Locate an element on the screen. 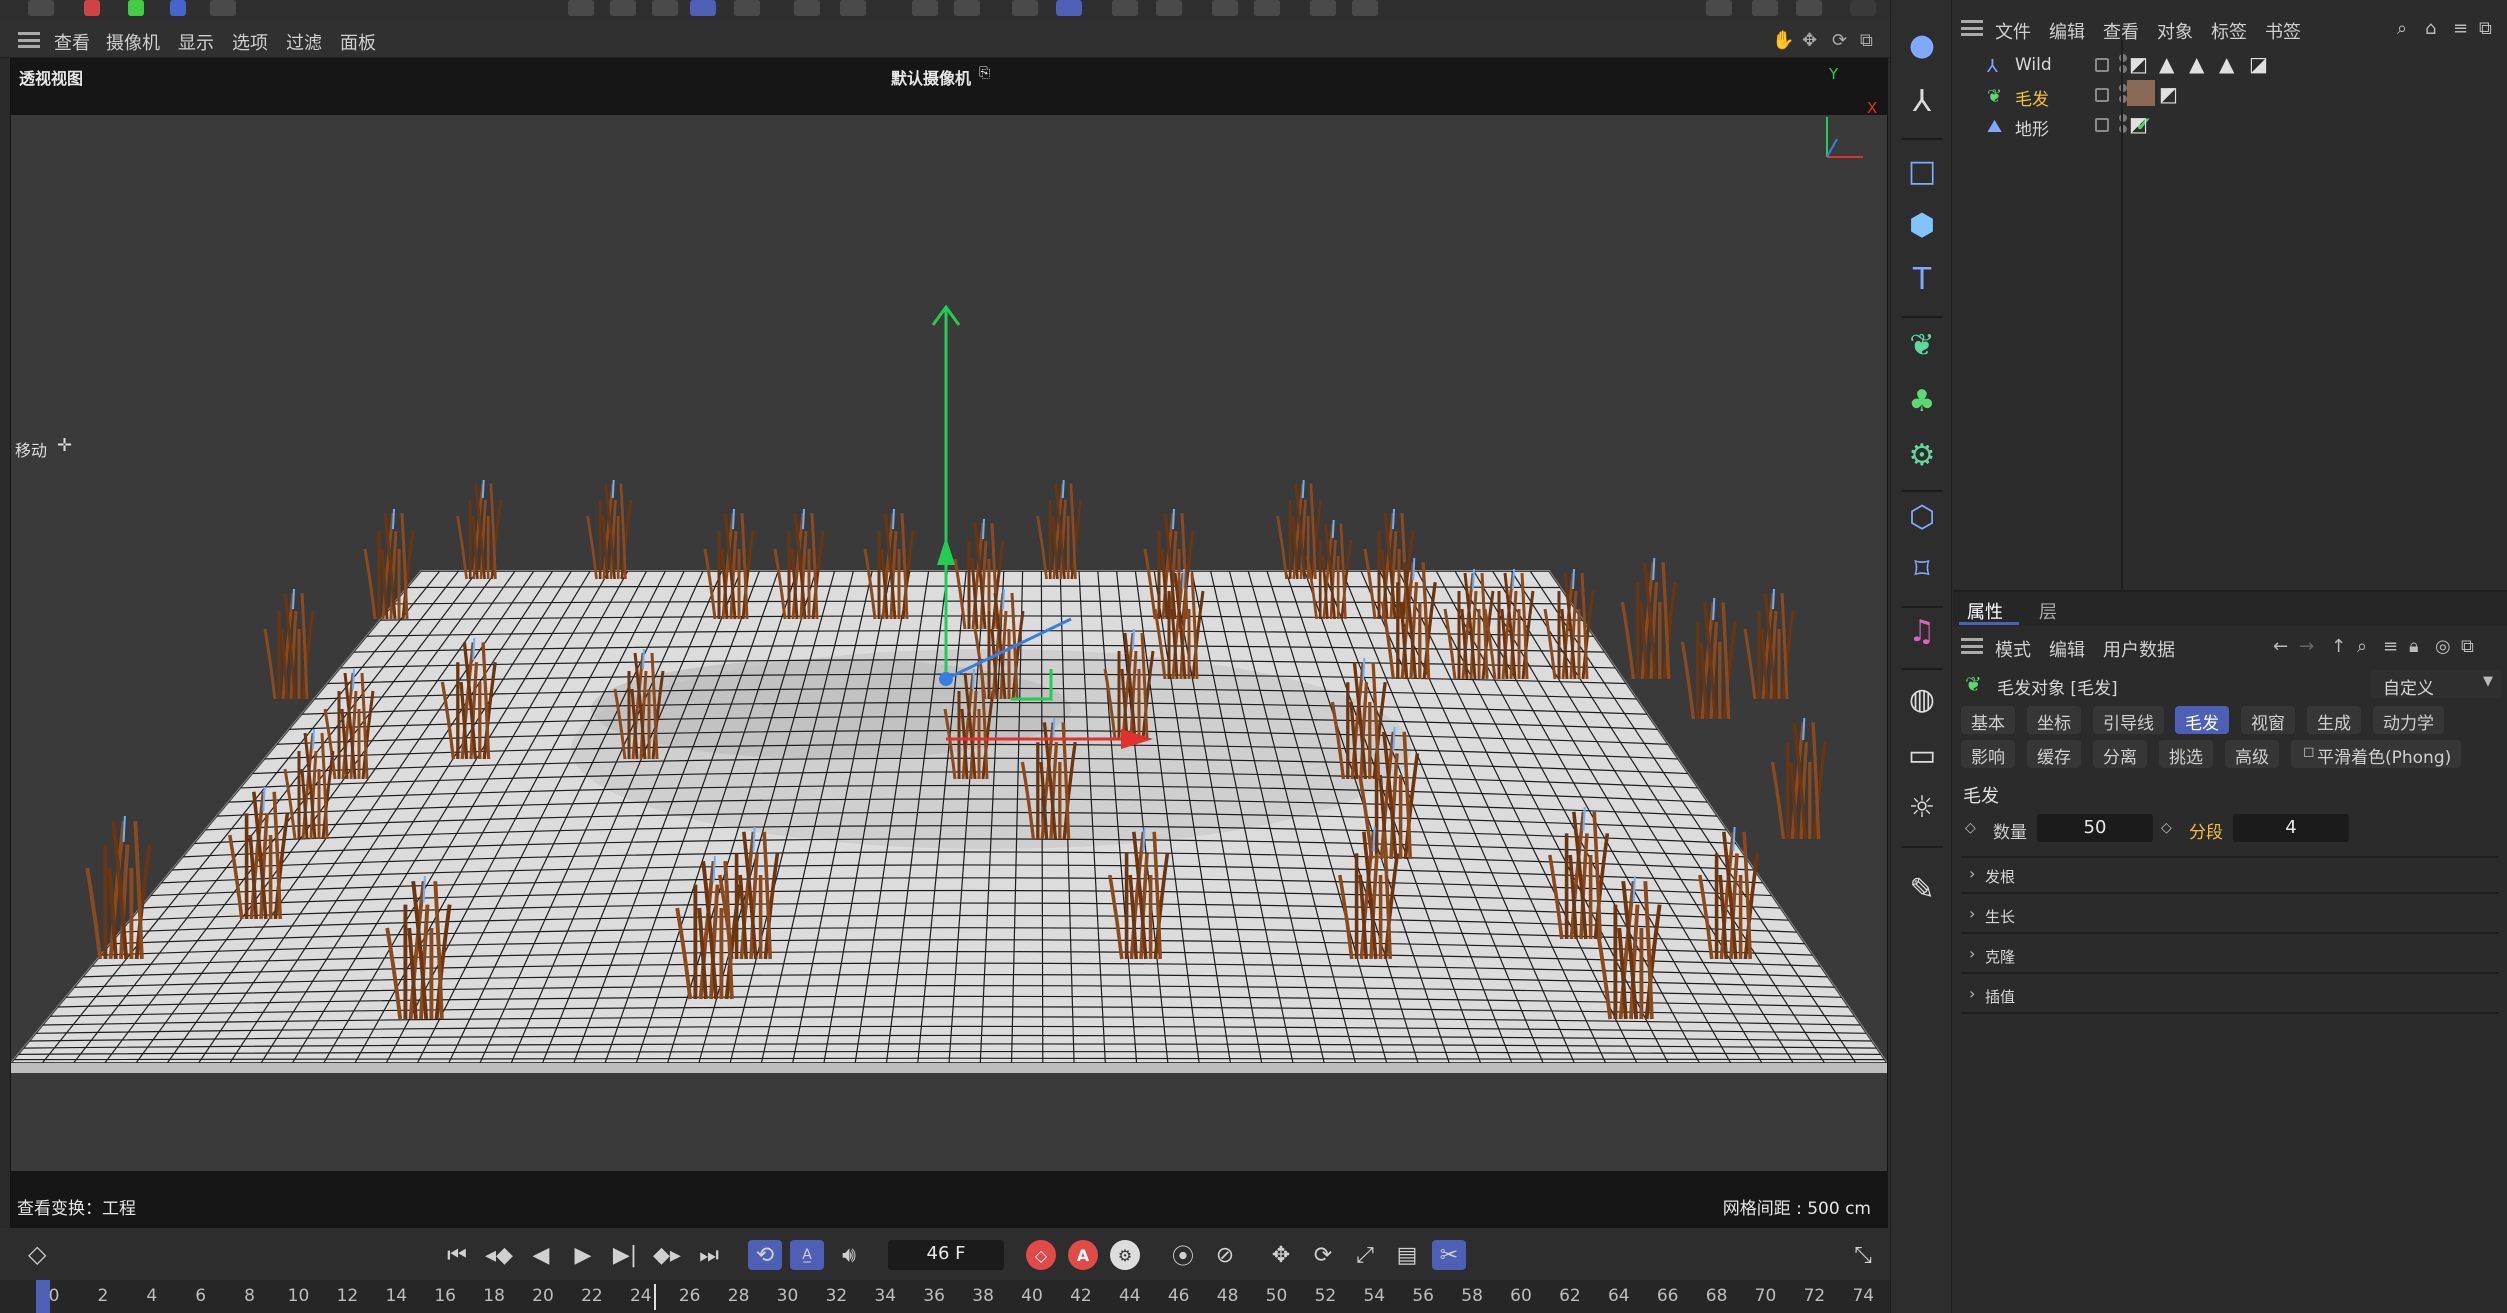 The image size is (2507, 1313). loop-icon: ⟲ is located at coordinates (765, 1255).